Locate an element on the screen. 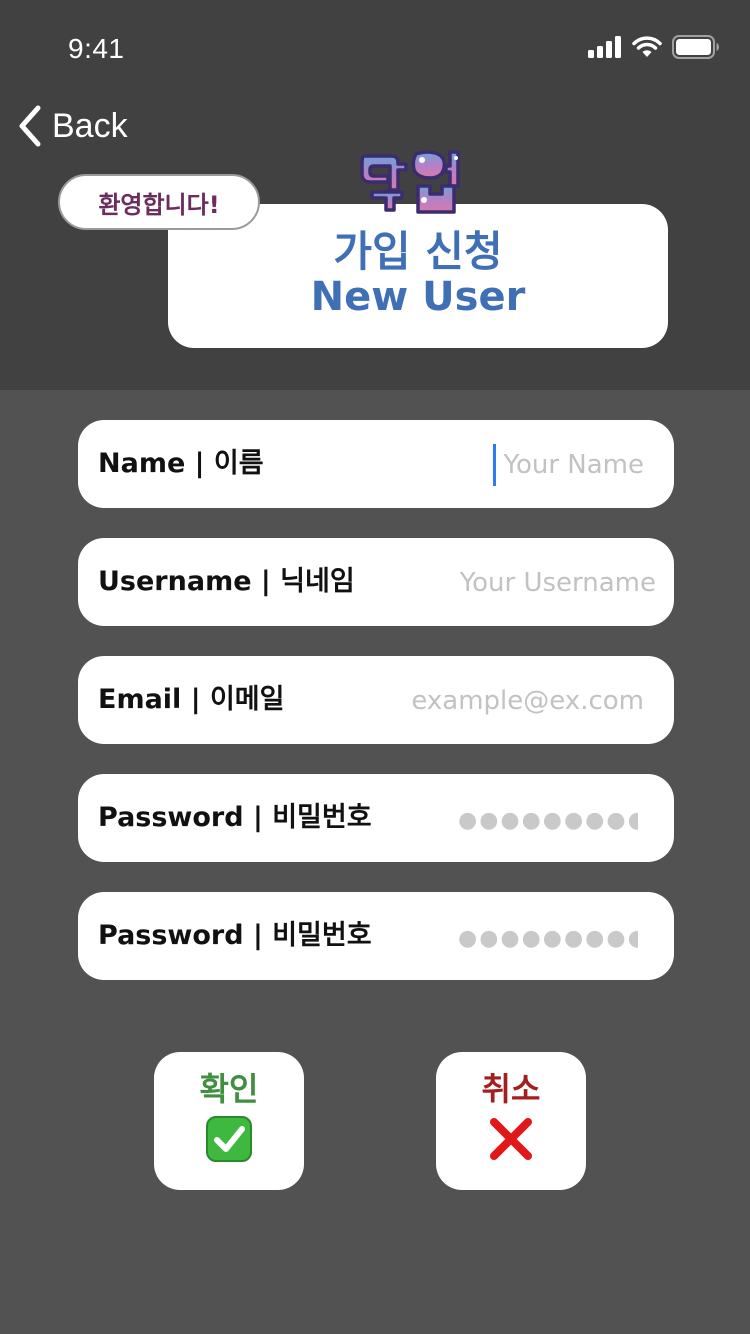  status-icons is located at coordinates (654, 47).